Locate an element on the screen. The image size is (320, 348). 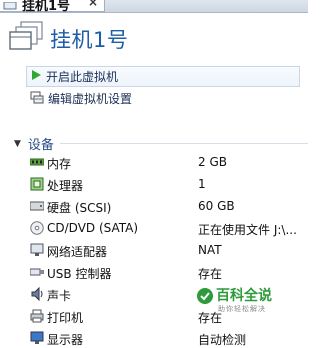
watermark: 百科全说 助你轻松解决 is located at coordinates (252, 302).